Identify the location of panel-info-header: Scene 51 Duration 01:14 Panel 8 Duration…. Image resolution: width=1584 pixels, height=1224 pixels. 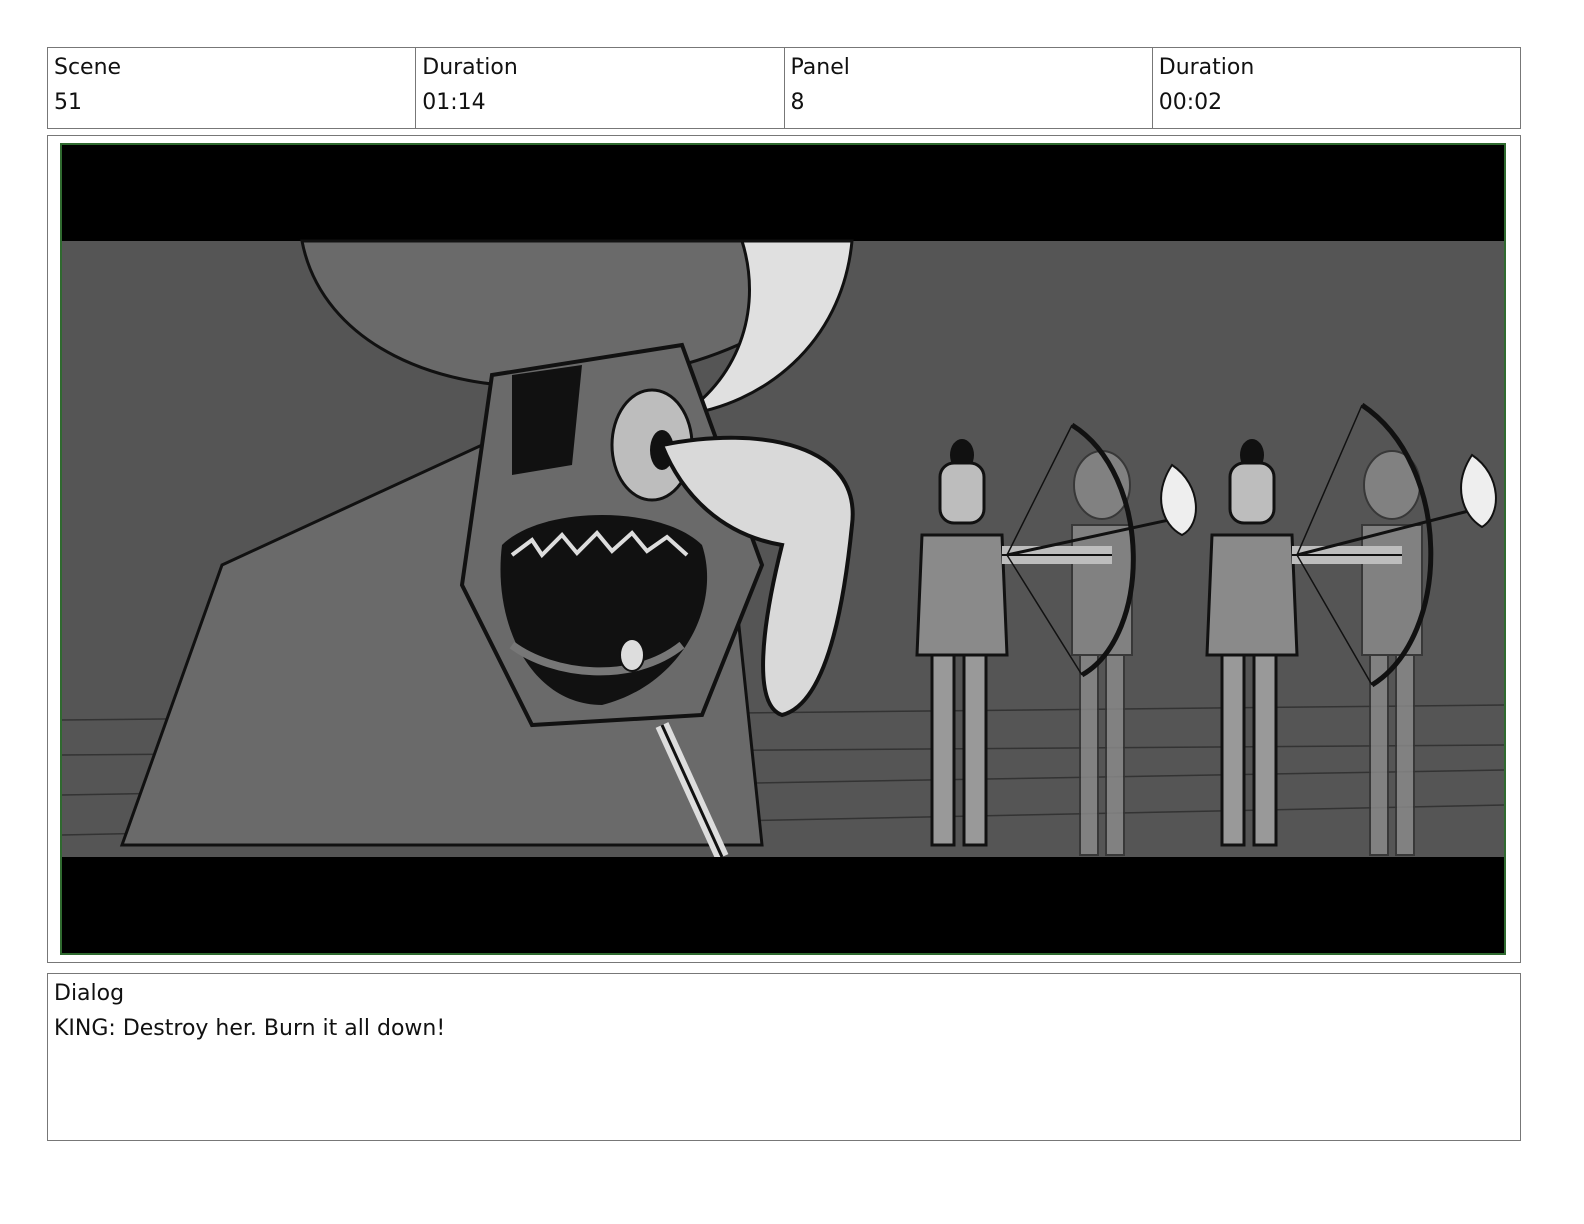
(784, 88).